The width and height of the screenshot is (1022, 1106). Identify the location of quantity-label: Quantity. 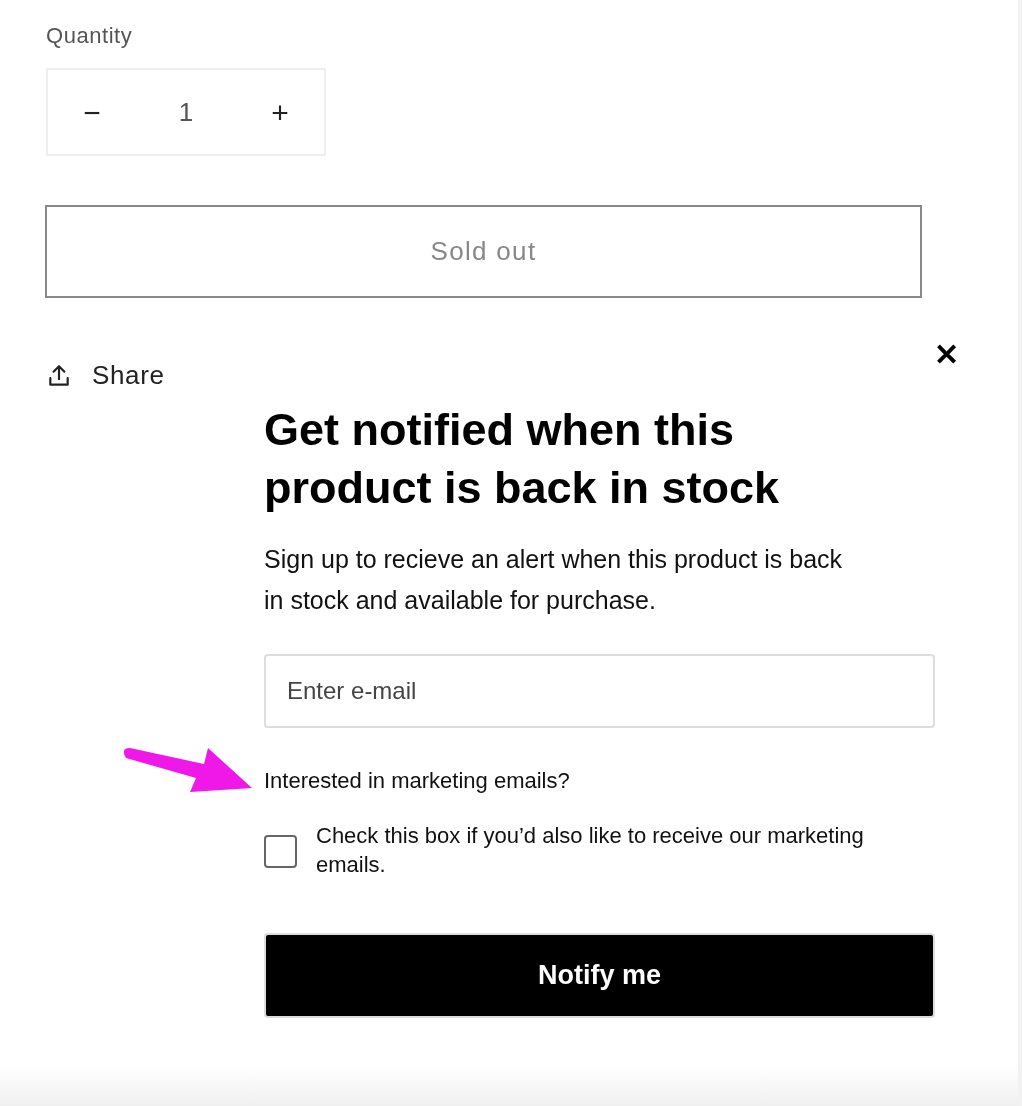
(89, 36).